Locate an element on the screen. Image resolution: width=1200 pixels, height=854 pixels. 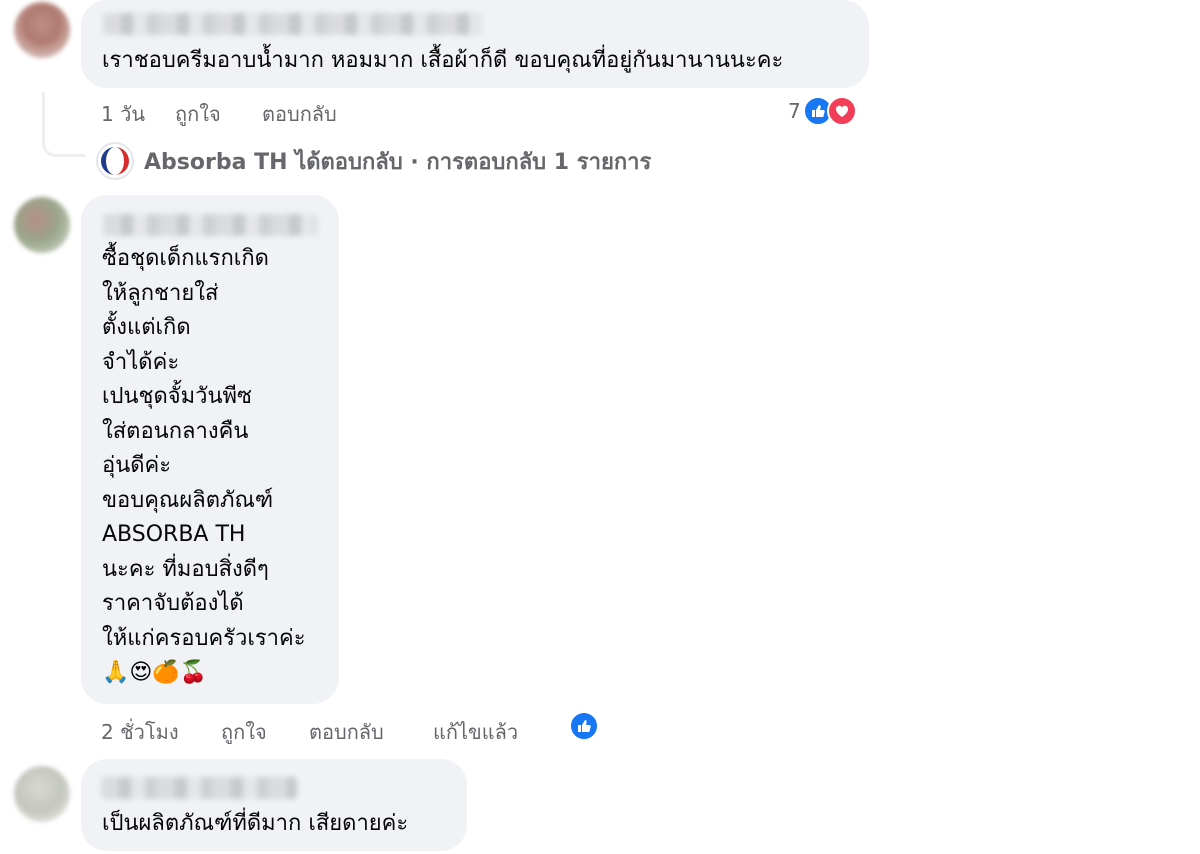
like-icon is located at coordinates (584, 726).